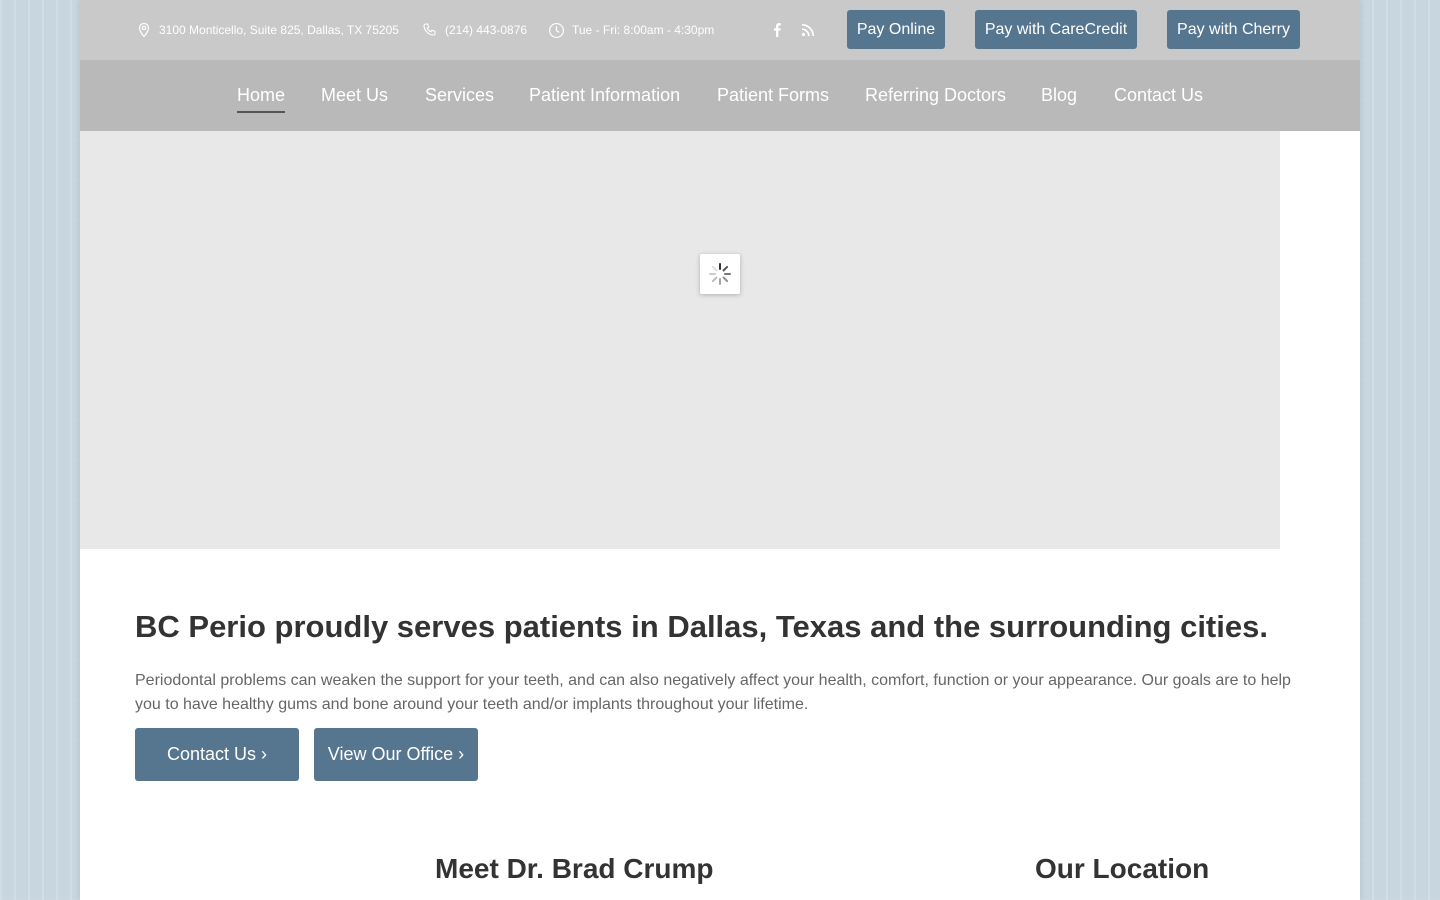 Image resolution: width=1440 pixels, height=900 pixels. I want to click on view-office-button: View Our Office ›, so click(396, 754).